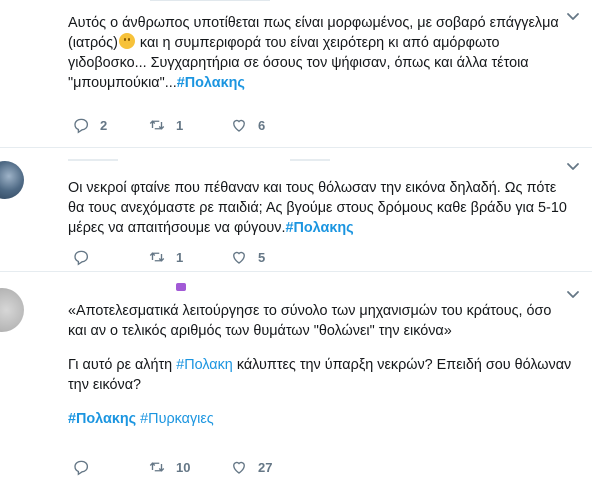  Describe the element at coordinates (296, 467) in the screenshot. I see `tweet-actions: 10 27` at that location.